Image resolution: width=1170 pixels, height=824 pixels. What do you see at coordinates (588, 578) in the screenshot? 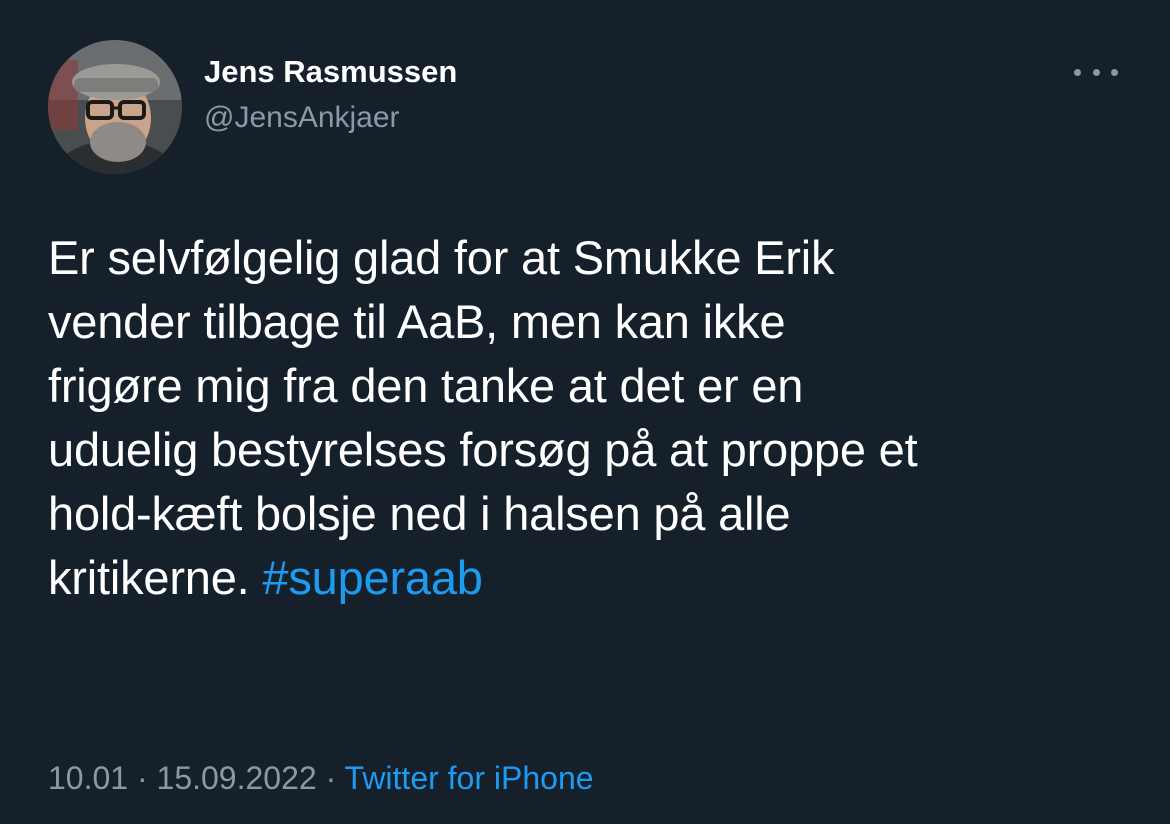
I see `tweet-text-last-line: kritikerne. #superaab` at bounding box center [588, 578].